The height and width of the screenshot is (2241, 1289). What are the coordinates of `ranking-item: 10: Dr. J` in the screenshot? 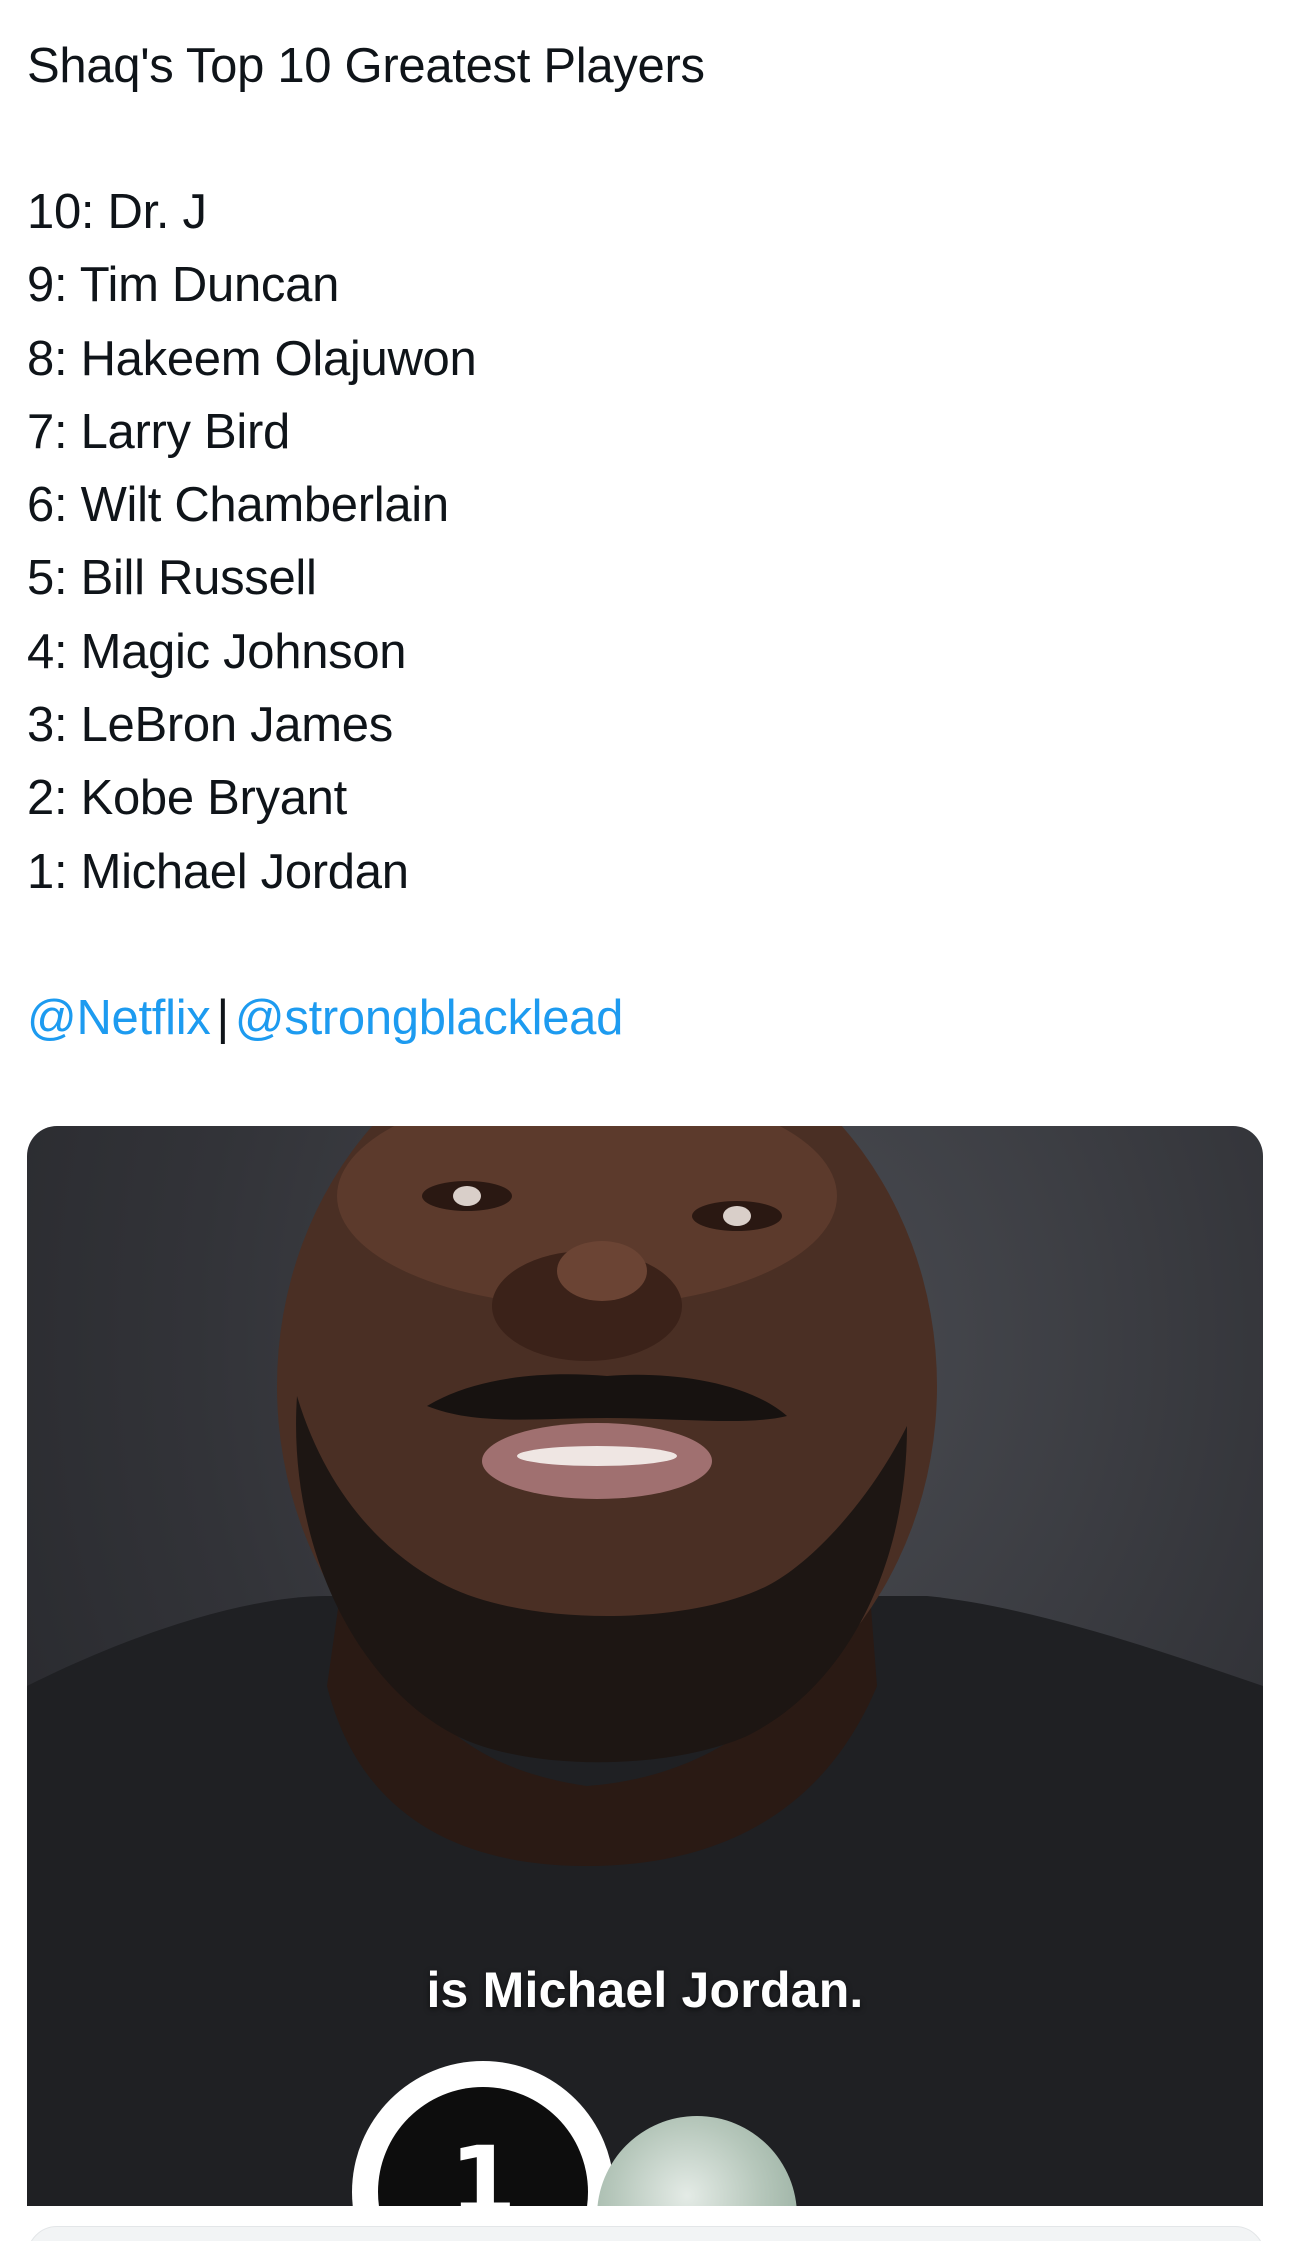 It's located at (117, 212).